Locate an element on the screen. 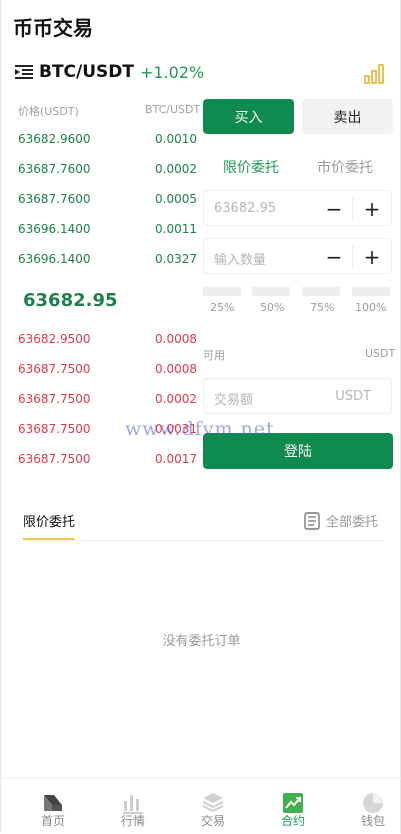  ask-qty: 0.0327 is located at coordinates (176, 259).